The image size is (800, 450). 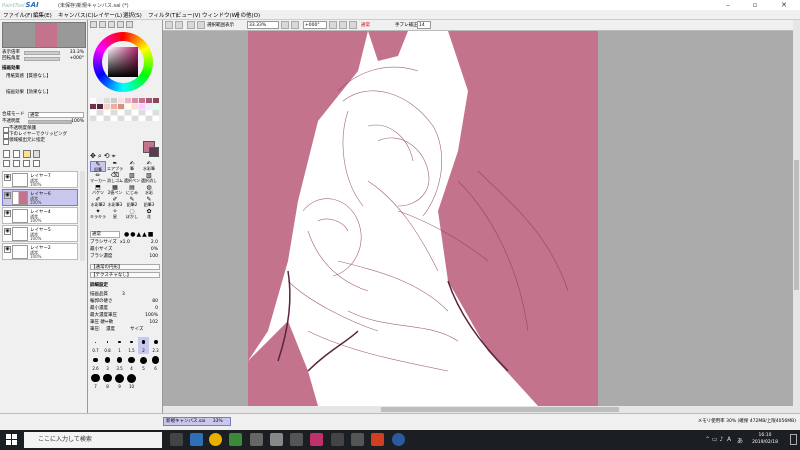 I want to click on layer-item: ◉ レイヤー5 通常 100%, so click(x=40, y=233).